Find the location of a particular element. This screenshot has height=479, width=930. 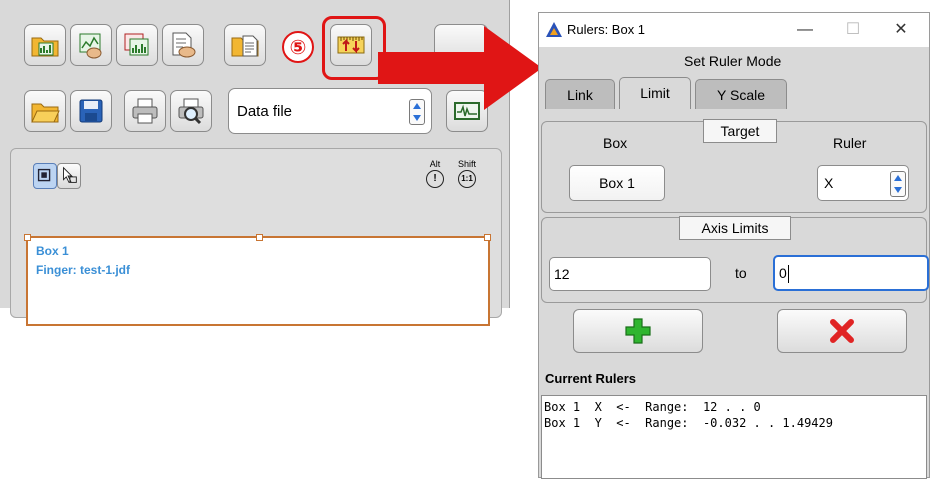

print-preview-button is located at coordinates (191, 111).